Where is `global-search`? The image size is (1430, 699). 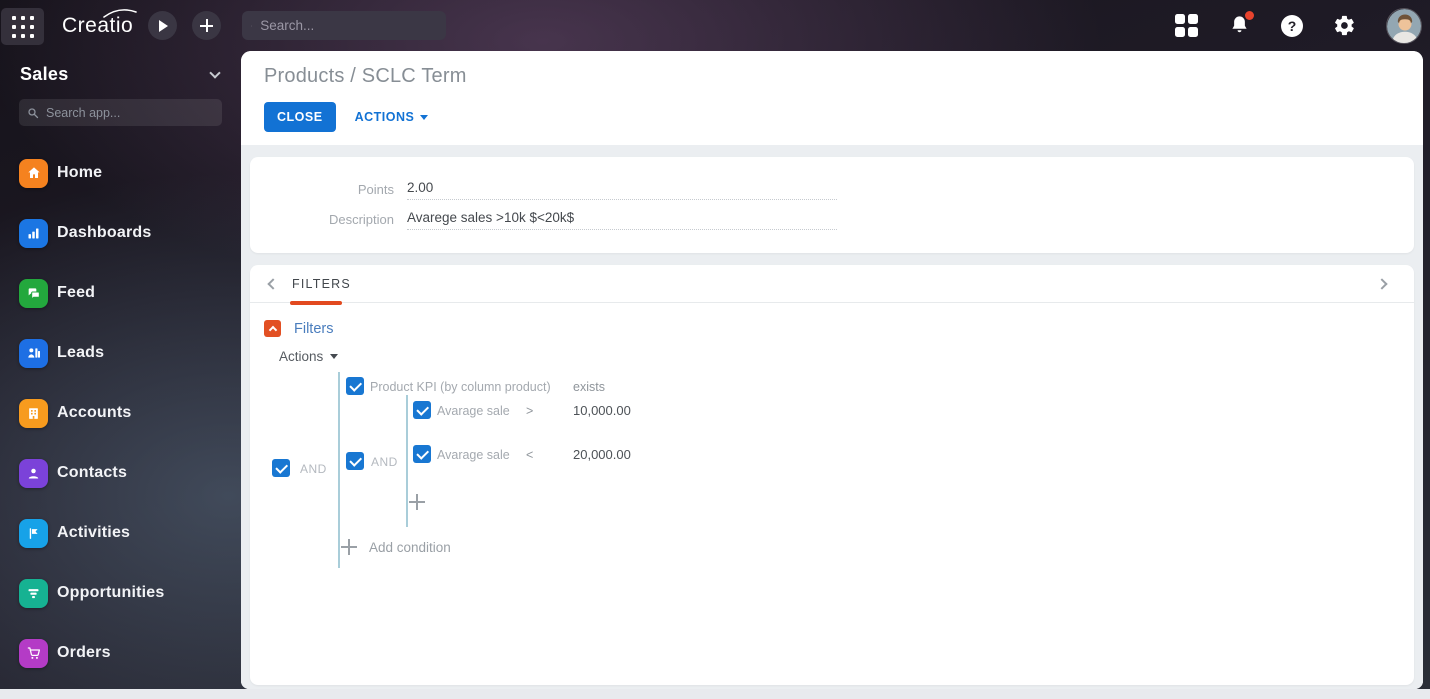 global-search is located at coordinates (344, 25).